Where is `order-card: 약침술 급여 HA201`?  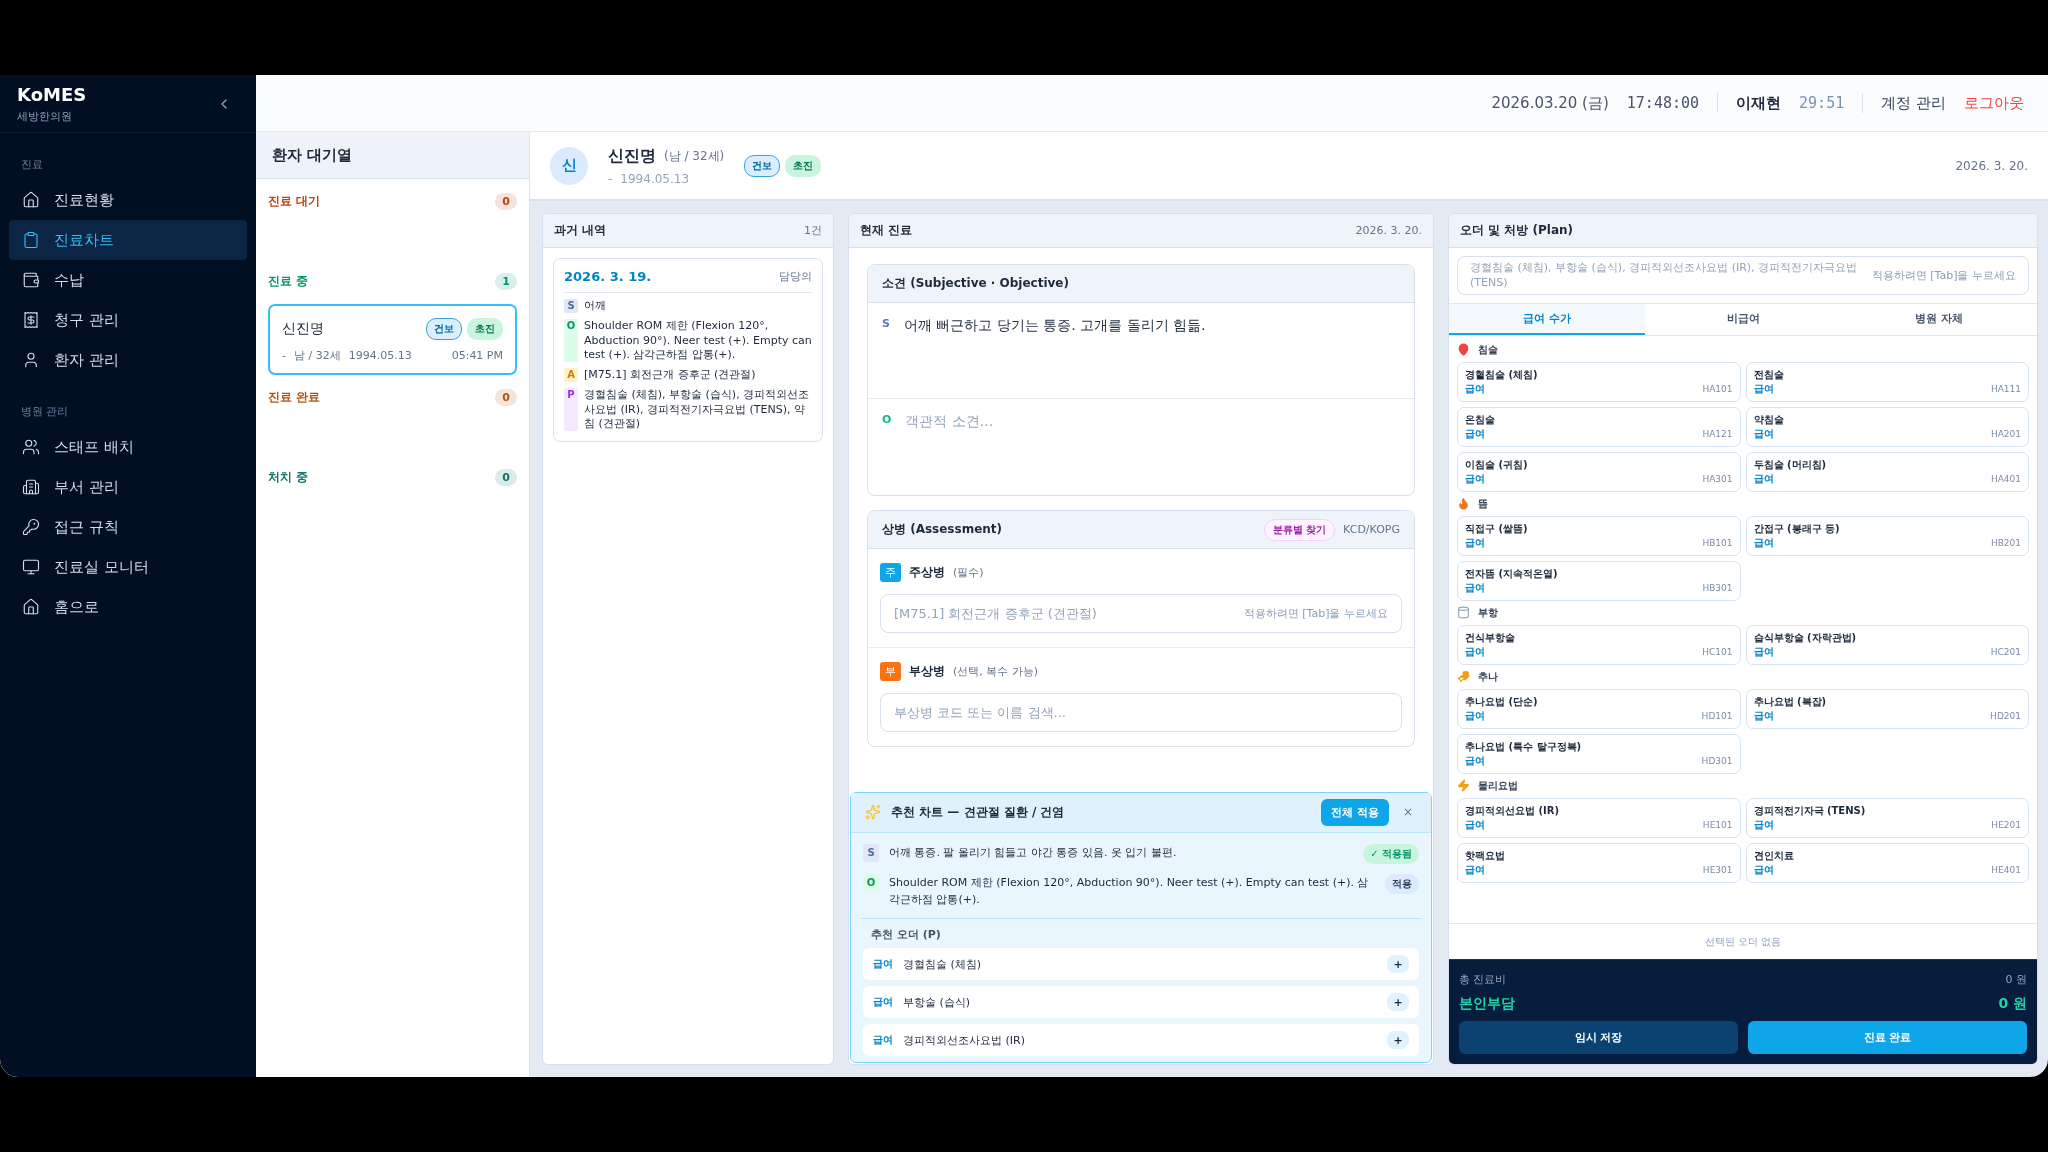
order-card: 약침술 급여 HA201 is located at coordinates (1887, 426).